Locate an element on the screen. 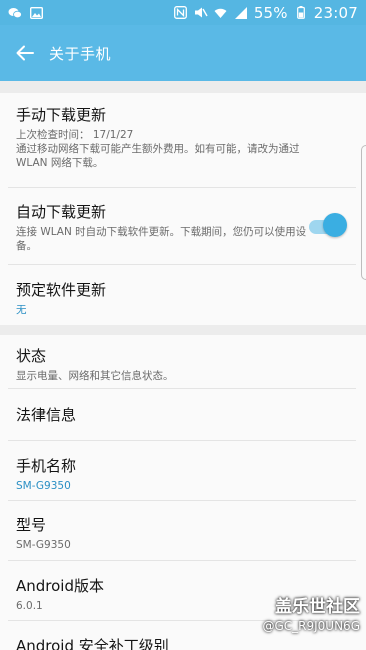  item-title: 状态 is located at coordinates (31, 356).